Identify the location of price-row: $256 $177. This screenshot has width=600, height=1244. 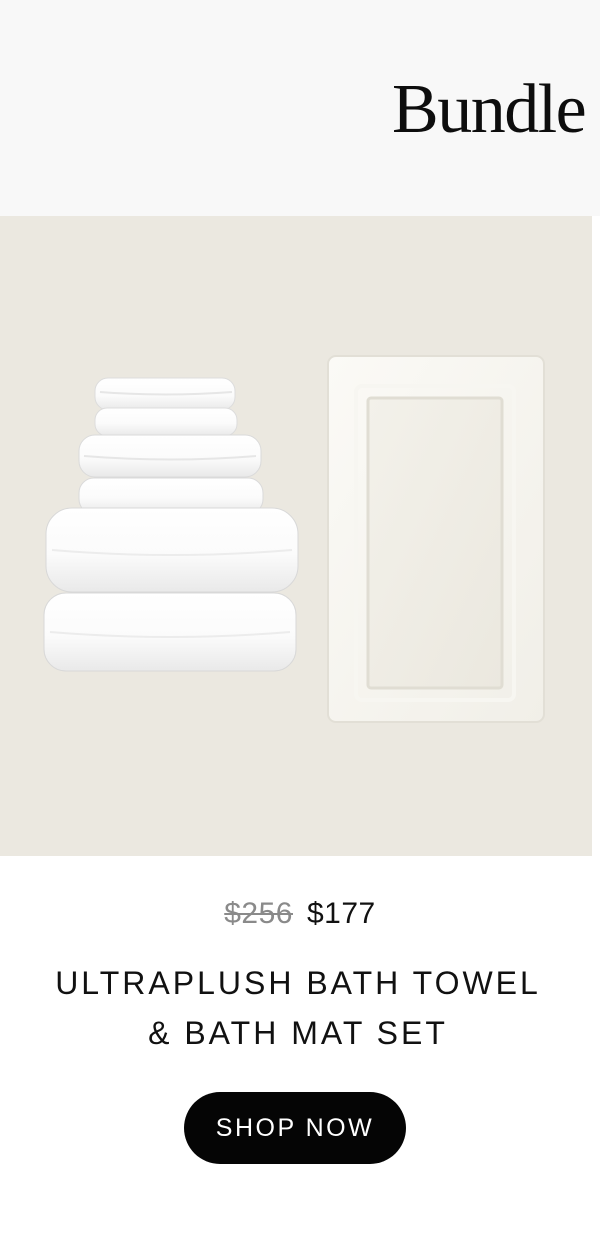
(300, 914).